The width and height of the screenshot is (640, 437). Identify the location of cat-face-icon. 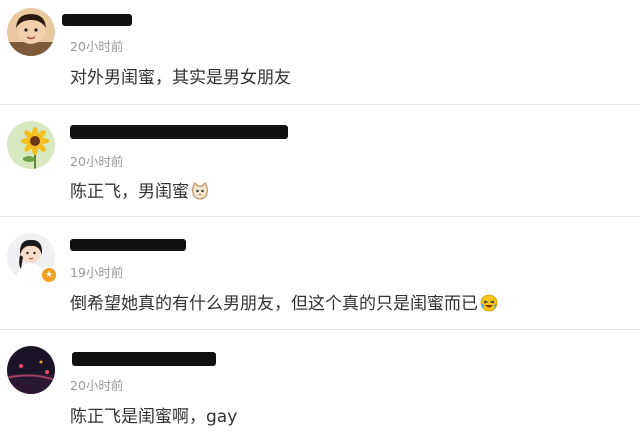
(200, 193).